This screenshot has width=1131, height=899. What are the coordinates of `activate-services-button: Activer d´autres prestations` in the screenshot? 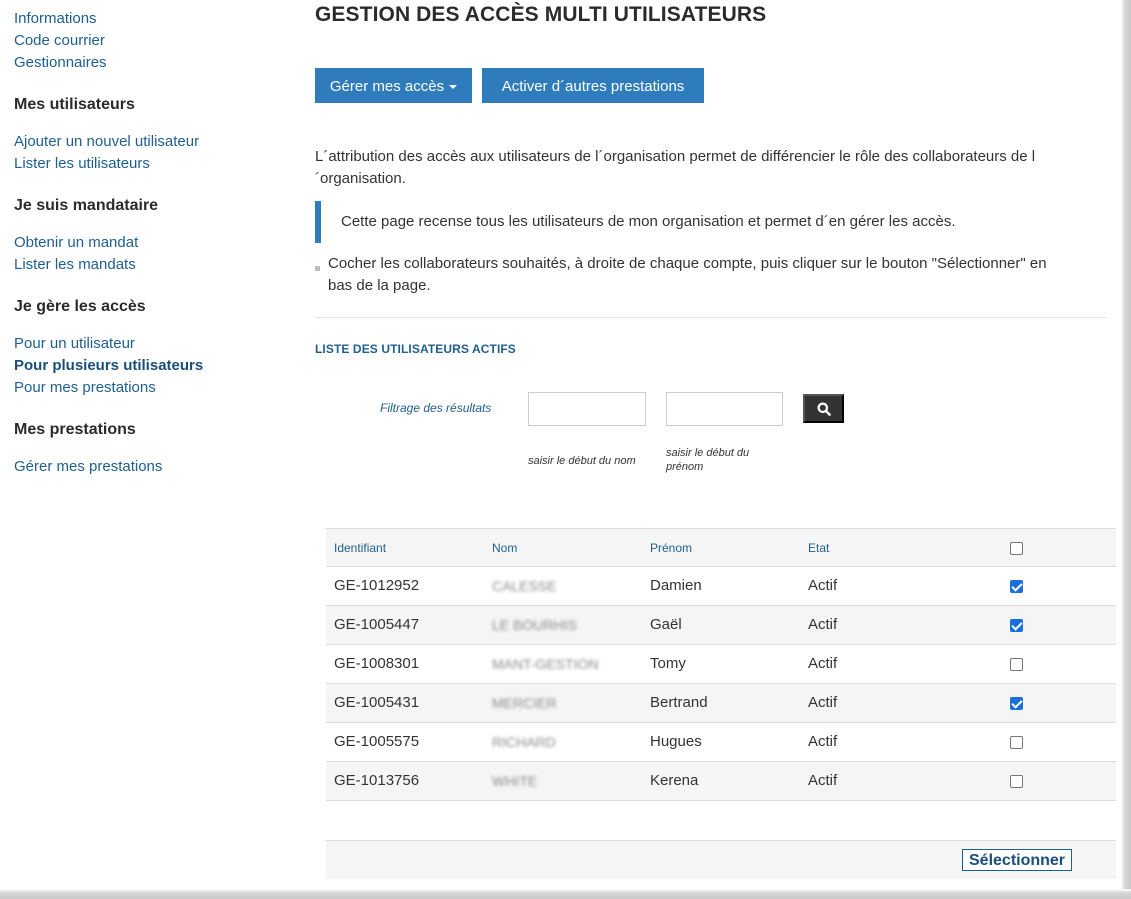 It's located at (593, 85).